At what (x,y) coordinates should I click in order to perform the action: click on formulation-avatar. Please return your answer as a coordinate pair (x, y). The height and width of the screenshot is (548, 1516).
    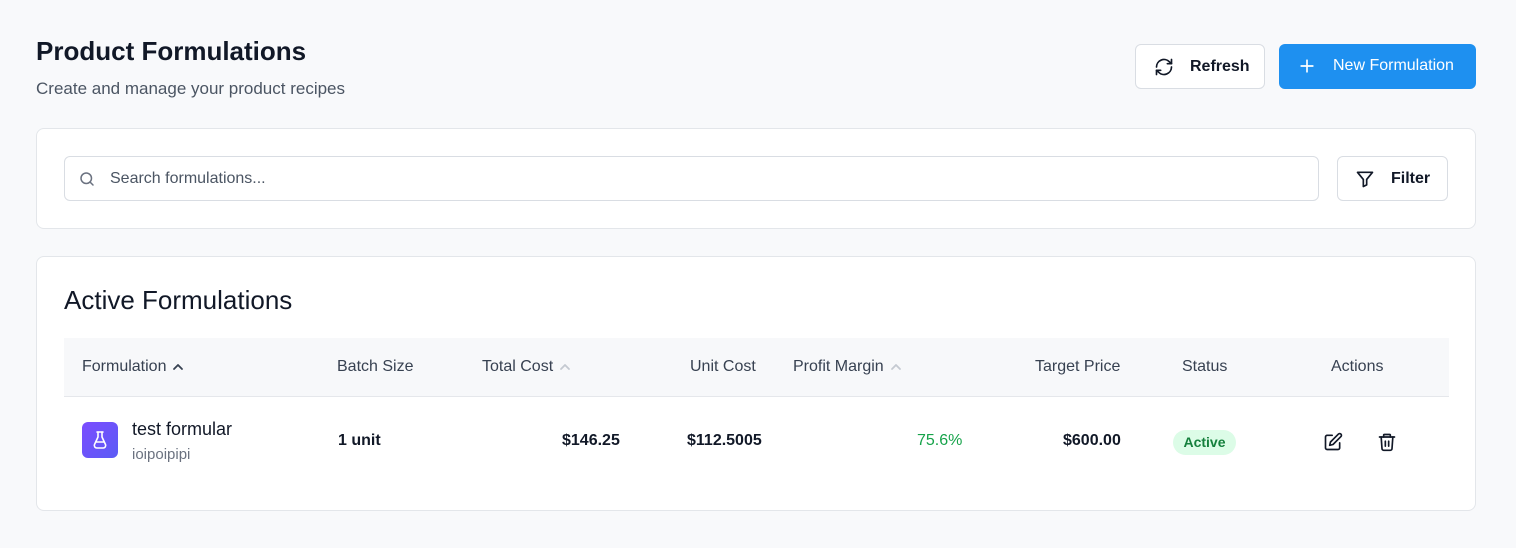
    Looking at the image, I should click on (100, 440).